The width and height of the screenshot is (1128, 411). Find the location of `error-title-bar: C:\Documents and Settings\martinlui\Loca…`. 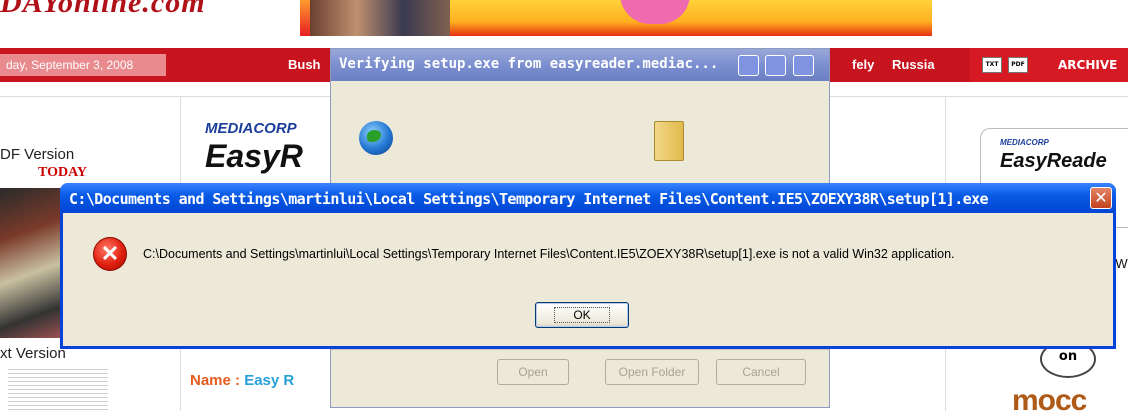

error-title-bar: C:\Documents and Settings\martinlui\Loca… is located at coordinates (588, 198).